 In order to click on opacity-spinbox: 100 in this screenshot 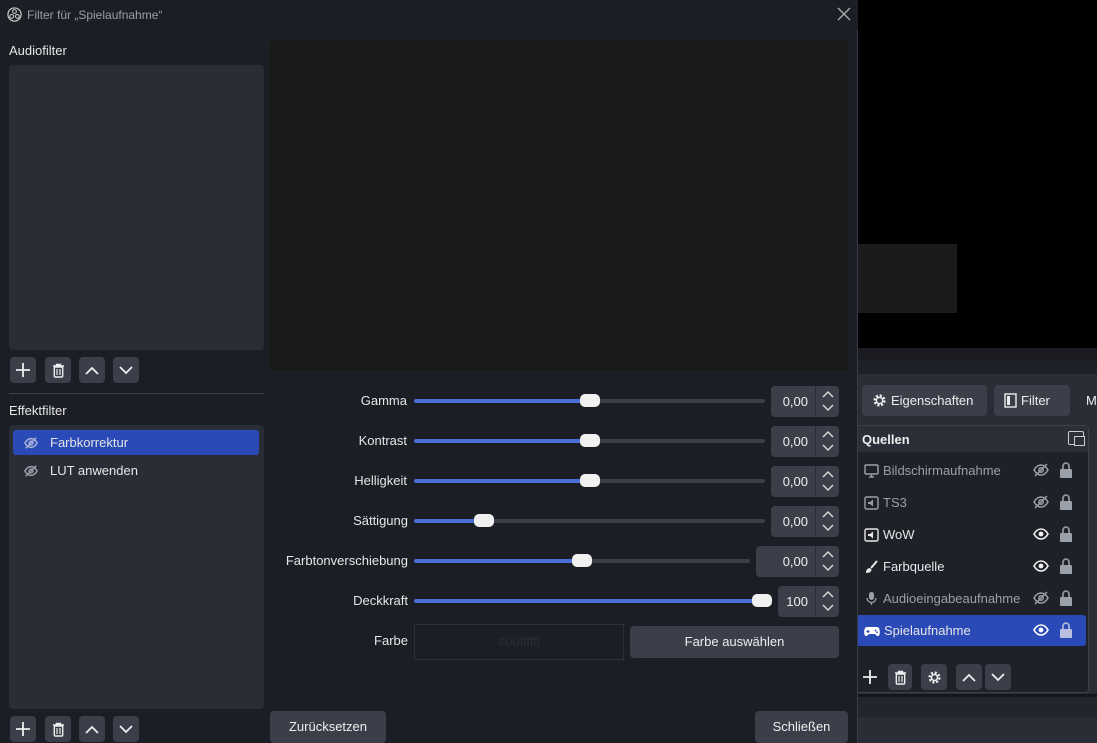, I will do `click(808, 601)`.